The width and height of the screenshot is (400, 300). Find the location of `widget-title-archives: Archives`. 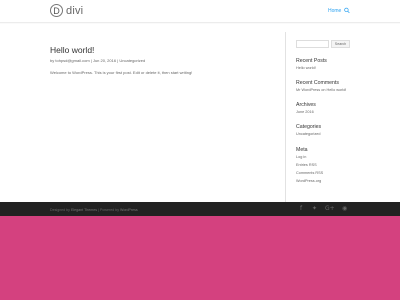

widget-title-archives: Archives is located at coordinates (306, 105).